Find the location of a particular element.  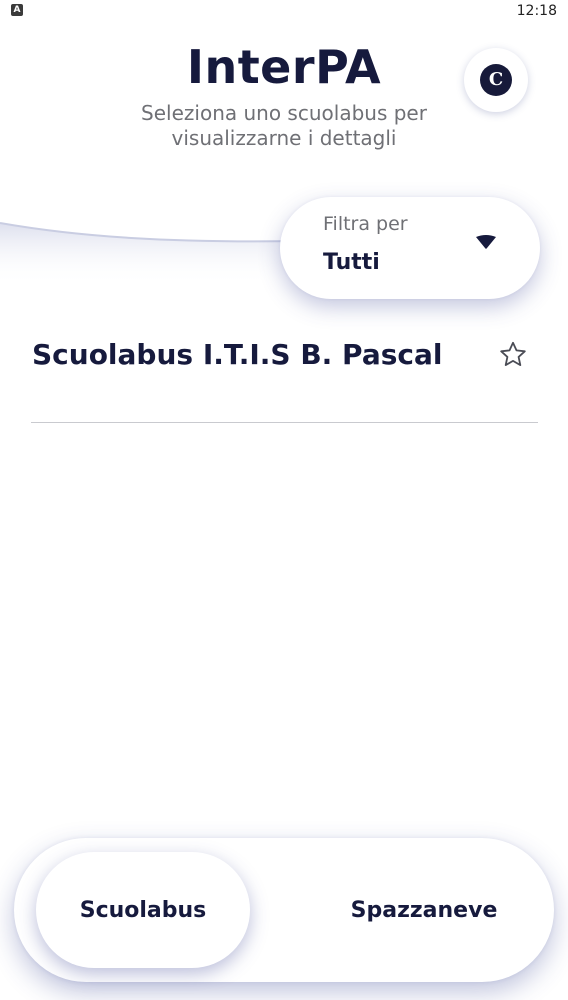

list-item-title: Scuolabus I.T.I.S B. Pascal is located at coordinates (237, 354).